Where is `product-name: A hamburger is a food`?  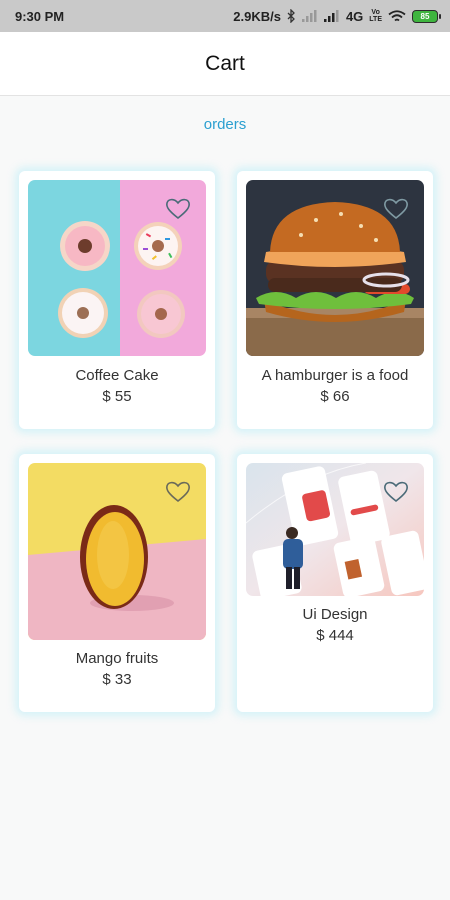
product-name: A hamburger is a food is located at coordinates (335, 375).